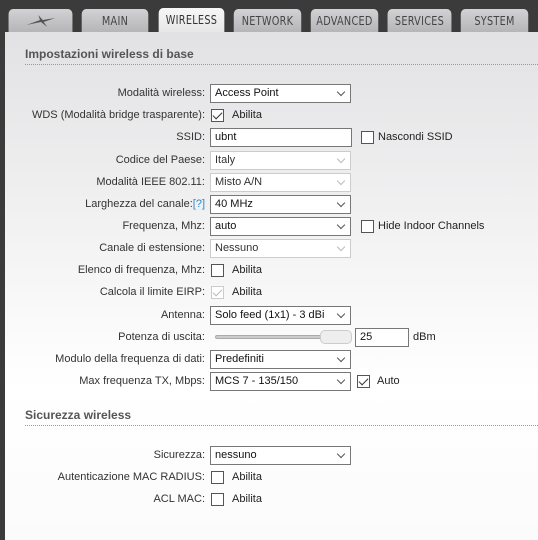  I want to click on row-output-power: Potenza di uscita: 25 dBm, so click(269, 338).